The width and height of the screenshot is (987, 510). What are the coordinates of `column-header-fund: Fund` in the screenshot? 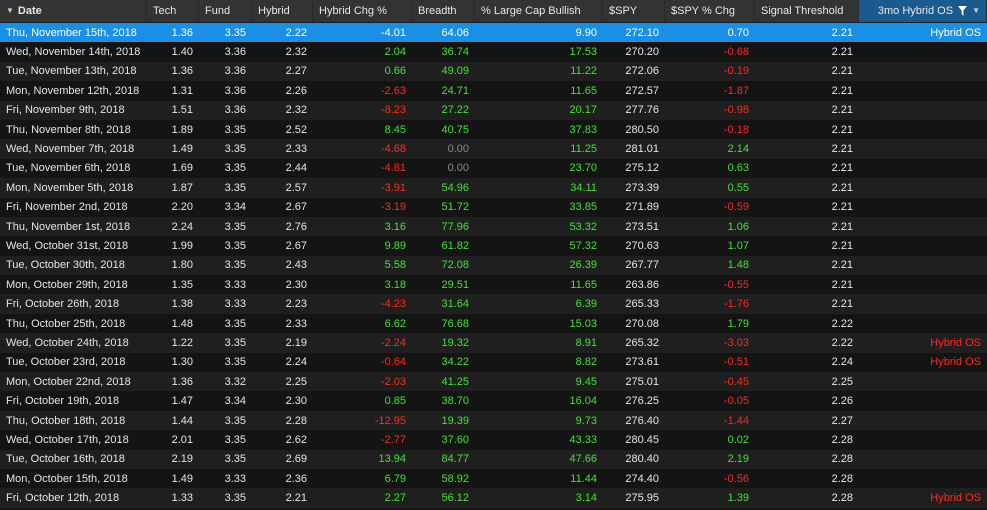 It's located at (225, 11).